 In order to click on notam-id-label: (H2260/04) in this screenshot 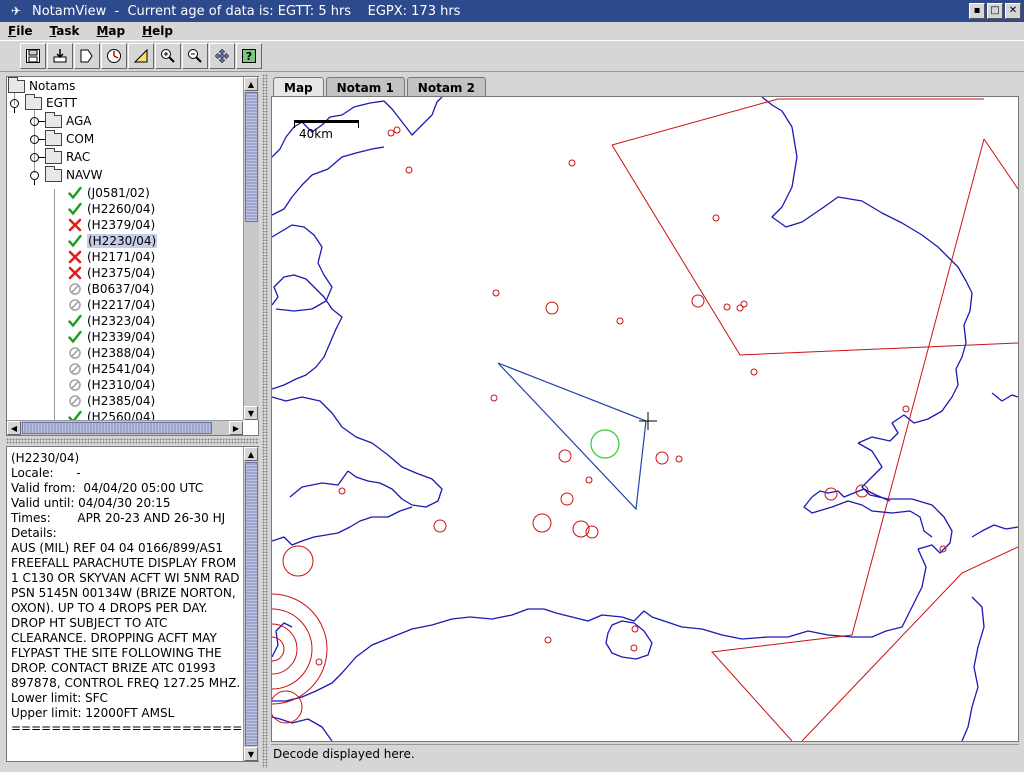, I will do `click(121, 209)`.